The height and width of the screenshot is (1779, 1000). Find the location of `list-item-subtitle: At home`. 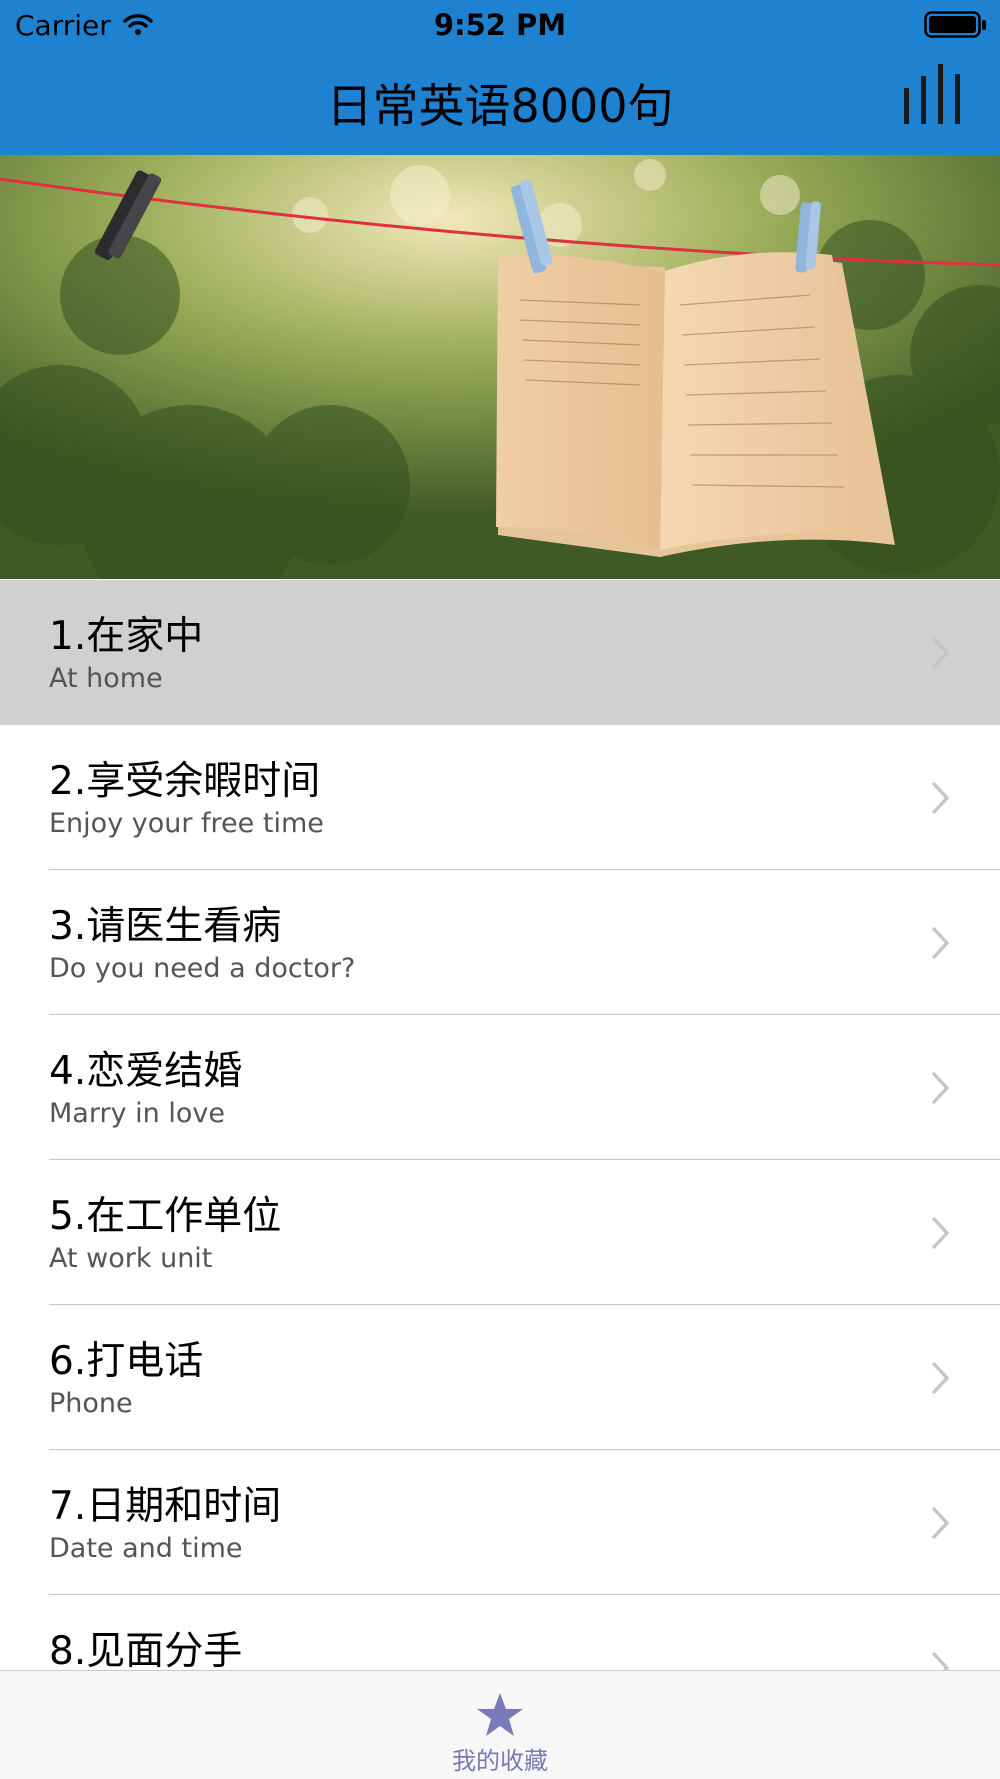

list-item-subtitle: At home is located at coordinates (106, 678).